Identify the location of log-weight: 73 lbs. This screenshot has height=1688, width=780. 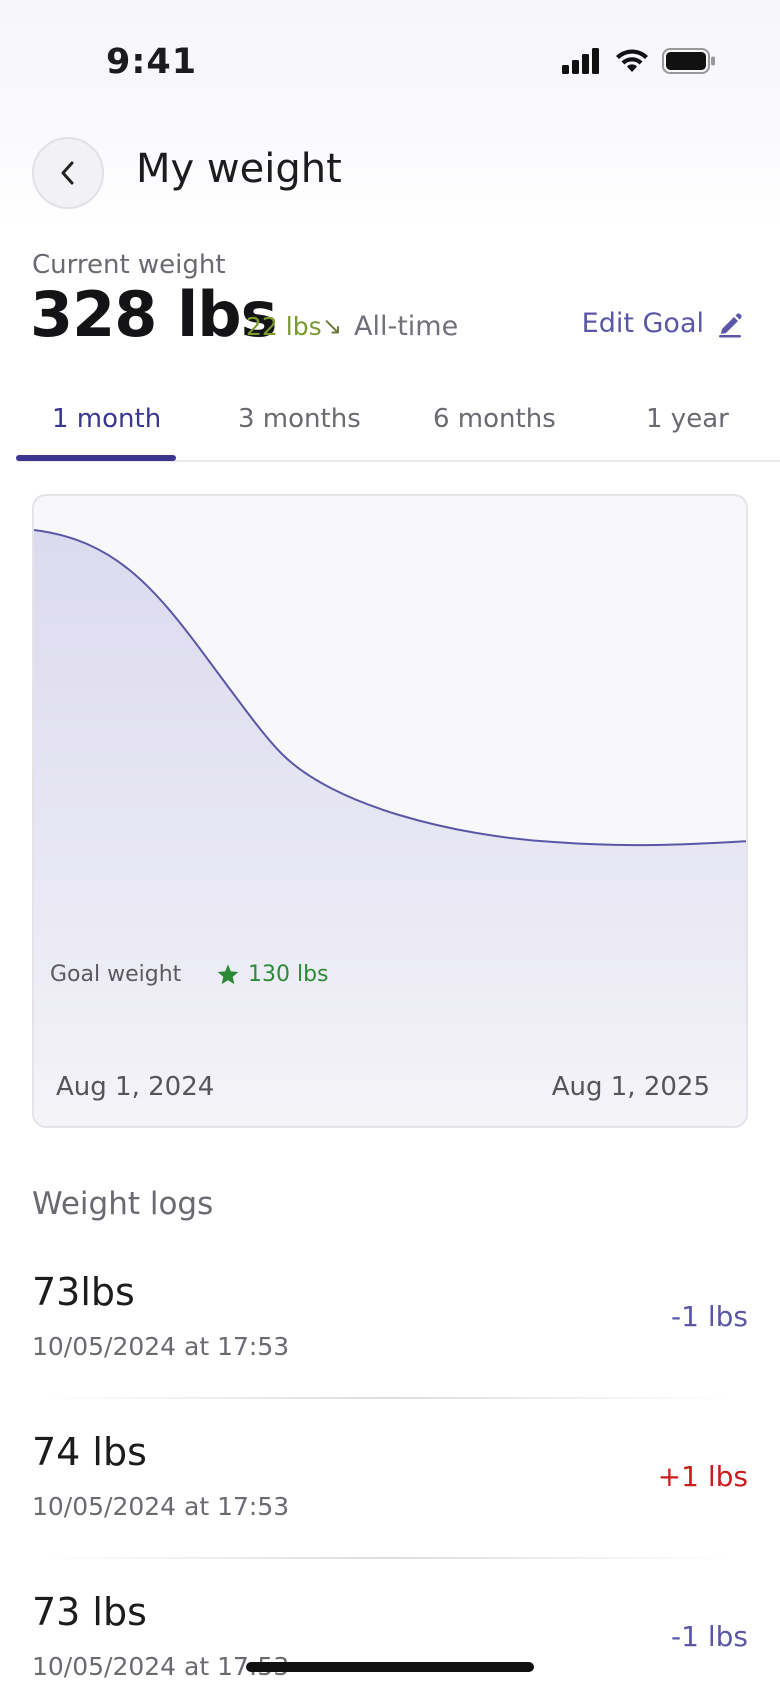
(89, 1612).